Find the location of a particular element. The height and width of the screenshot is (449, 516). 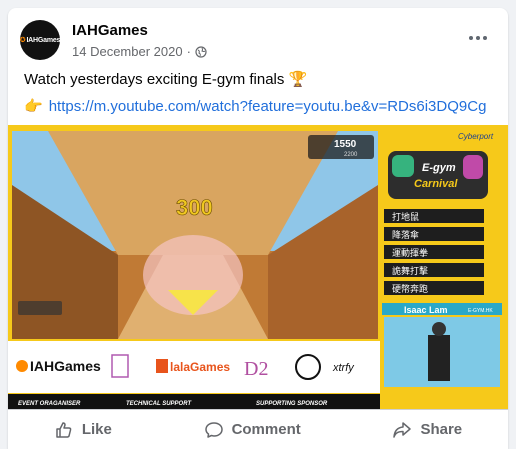

more-options-button is located at coordinates (478, 38).